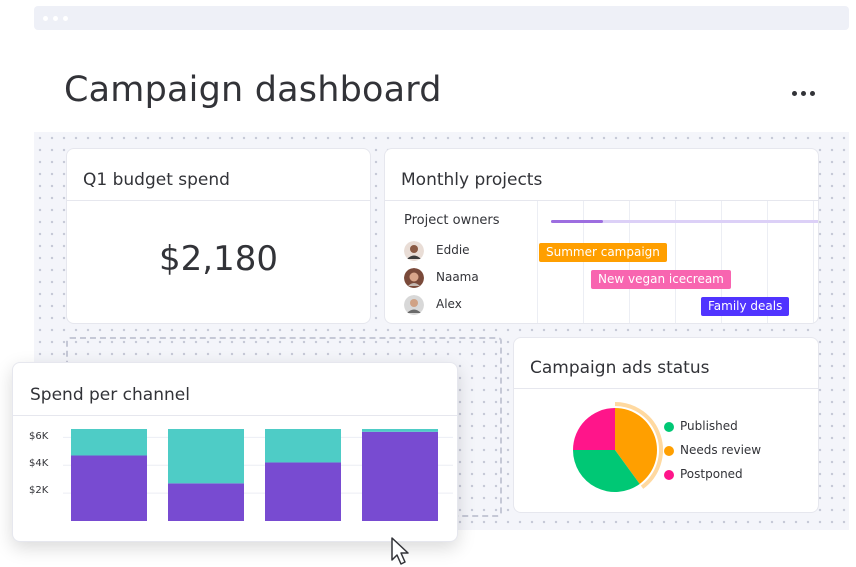 The width and height of the screenshot is (856, 567). Describe the element at coordinates (804, 94) in the screenshot. I see `more-options-icon` at that location.